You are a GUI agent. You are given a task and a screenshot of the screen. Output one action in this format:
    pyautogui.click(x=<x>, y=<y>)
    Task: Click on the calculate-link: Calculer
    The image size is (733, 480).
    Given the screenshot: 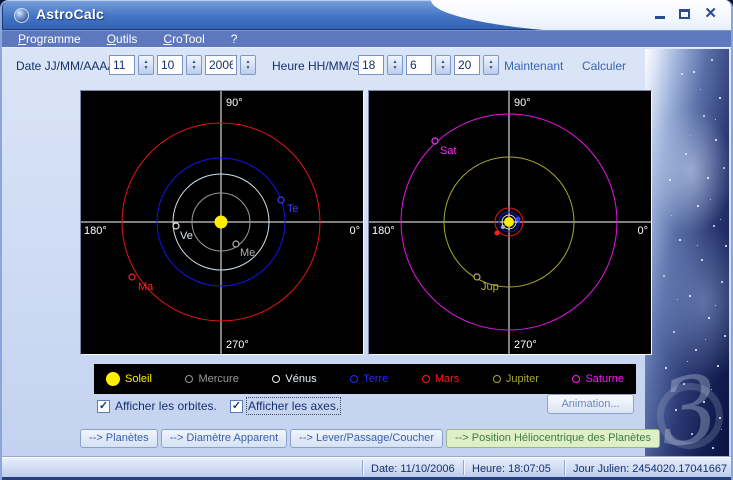 What is the action you would take?
    pyautogui.click(x=604, y=66)
    